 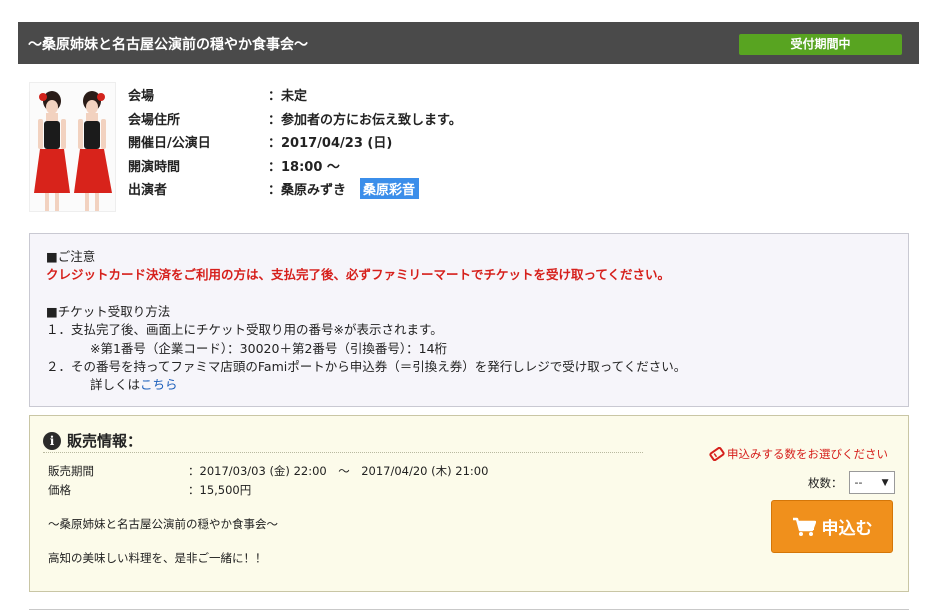 I want to click on sales-period-label: 販売期間, so click(x=71, y=471).